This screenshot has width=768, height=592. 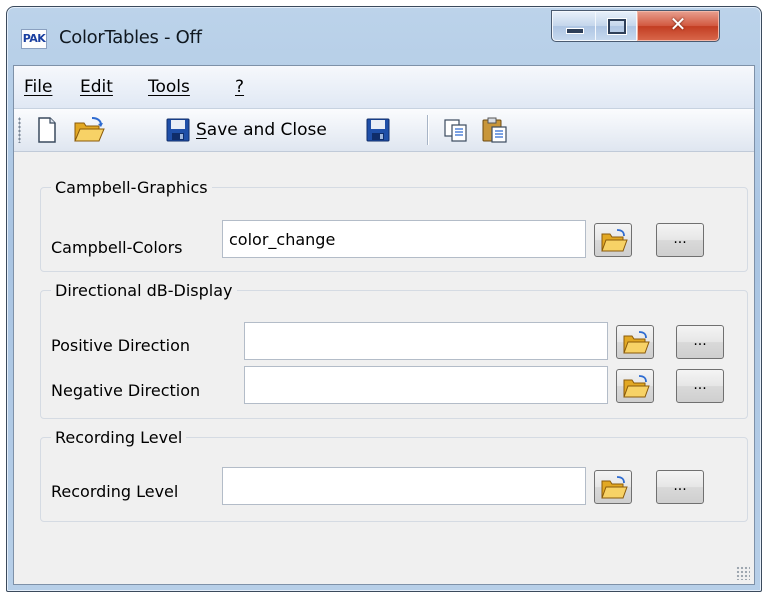 I want to click on toolbar: Save and Close, so click(x=384, y=130).